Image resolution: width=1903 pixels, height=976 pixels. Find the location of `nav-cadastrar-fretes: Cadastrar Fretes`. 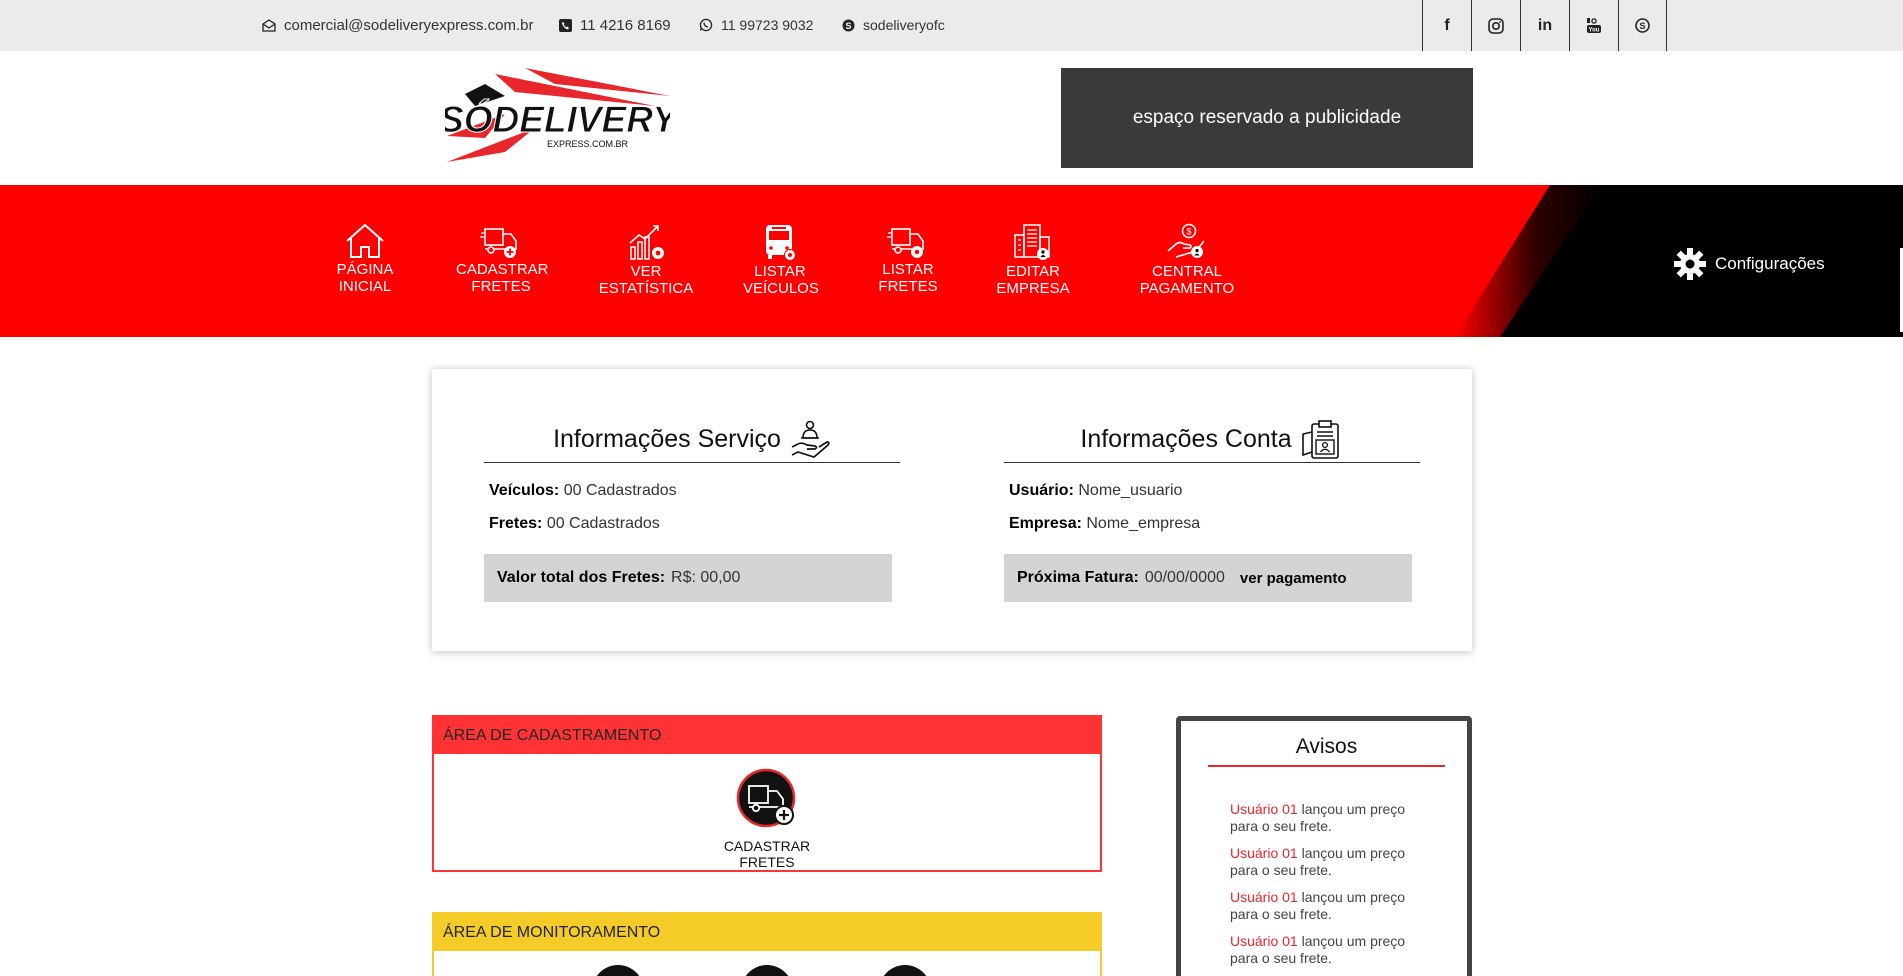

nav-cadastrar-fretes: Cadastrar Fretes is located at coordinates (502, 259).